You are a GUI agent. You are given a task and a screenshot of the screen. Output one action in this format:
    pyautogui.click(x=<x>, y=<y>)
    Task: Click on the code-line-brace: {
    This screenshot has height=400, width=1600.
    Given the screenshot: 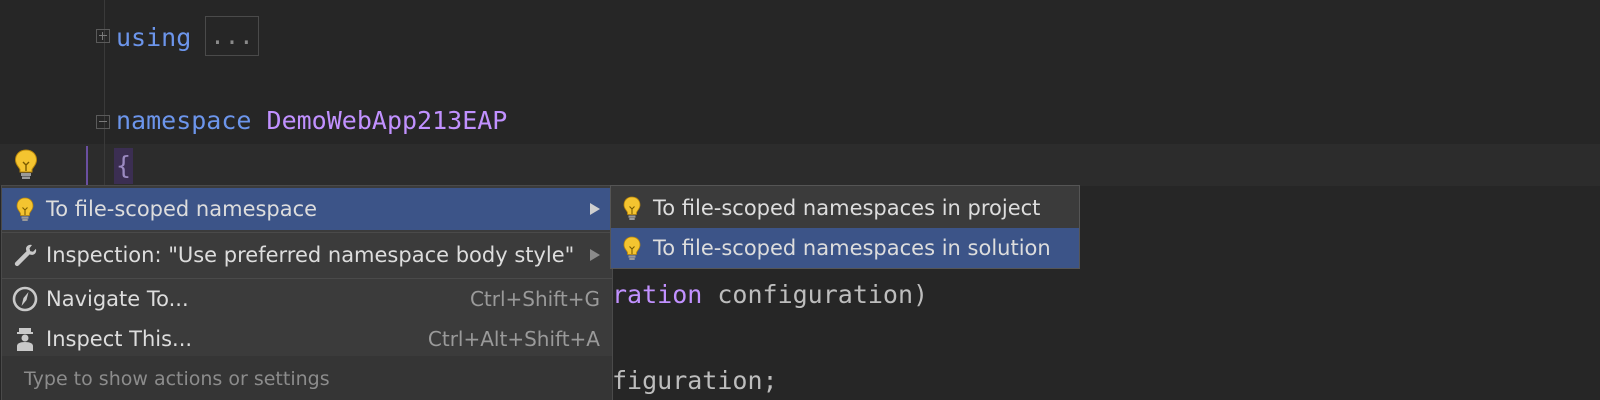 What is the action you would take?
    pyautogui.click(x=124, y=166)
    